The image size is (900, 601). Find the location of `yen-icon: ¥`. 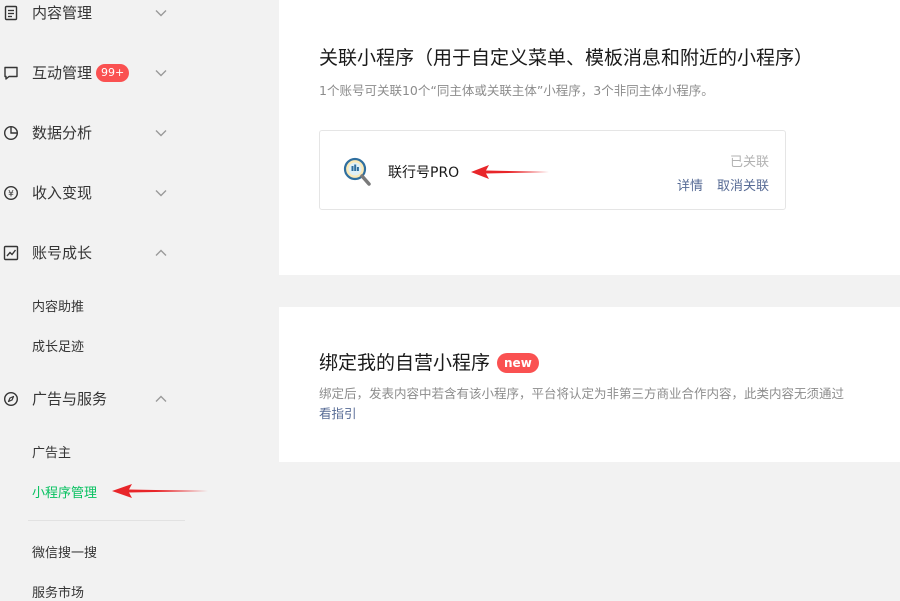

yen-icon: ¥ is located at coordinates (11, 193).